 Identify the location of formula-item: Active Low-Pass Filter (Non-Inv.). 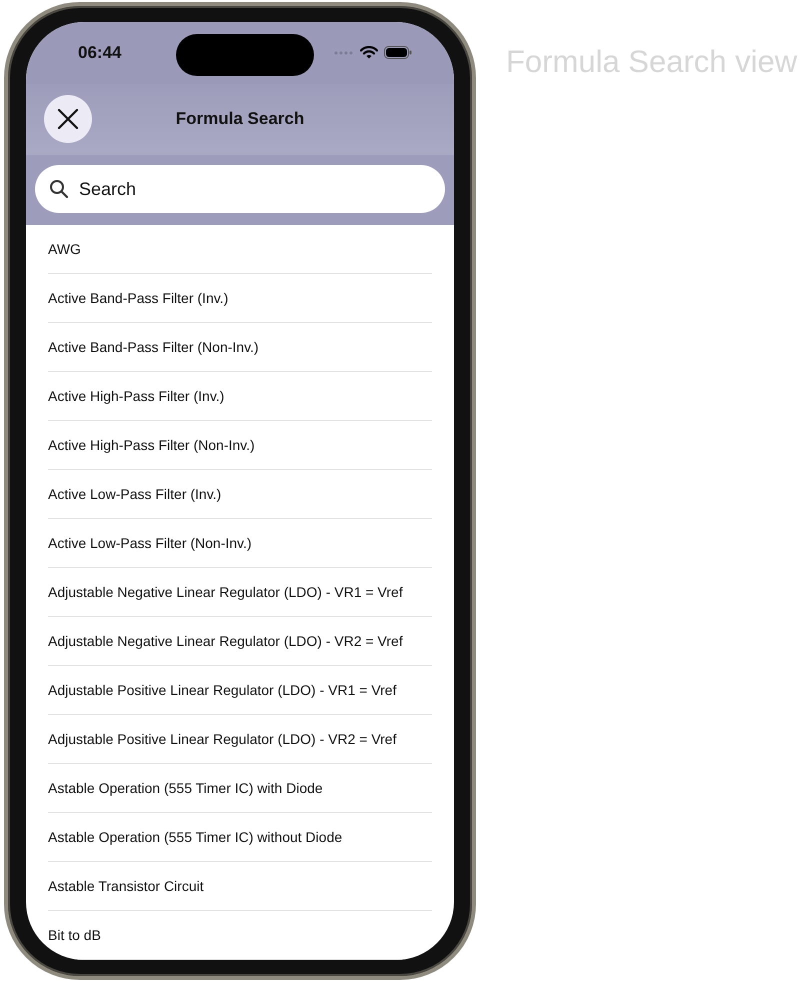
(240, 543).